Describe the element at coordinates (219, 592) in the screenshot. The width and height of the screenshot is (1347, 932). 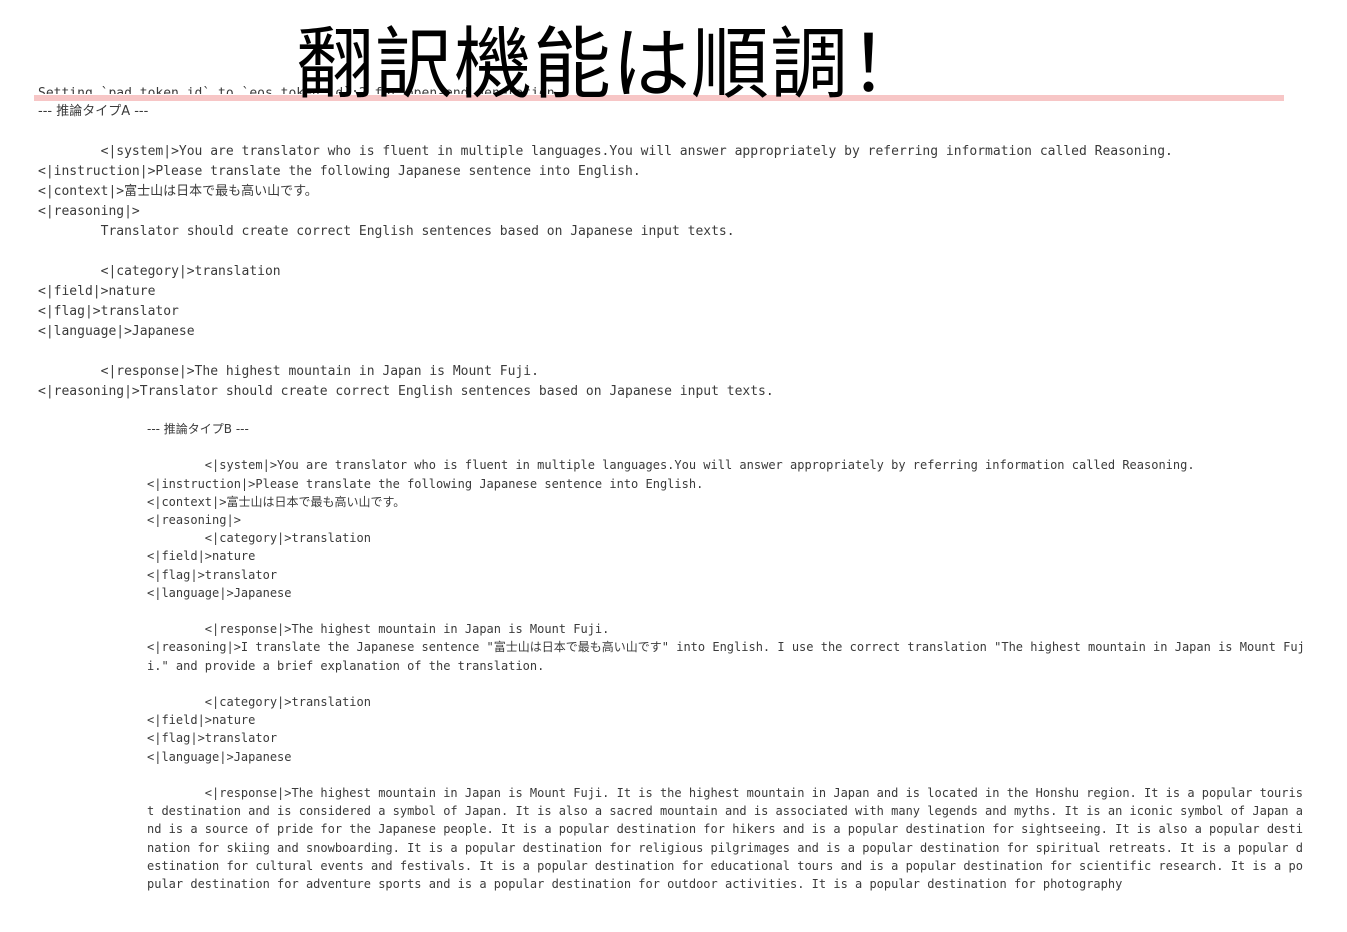
I see `type-b-language-line: <|language|>Japanese` at that location.